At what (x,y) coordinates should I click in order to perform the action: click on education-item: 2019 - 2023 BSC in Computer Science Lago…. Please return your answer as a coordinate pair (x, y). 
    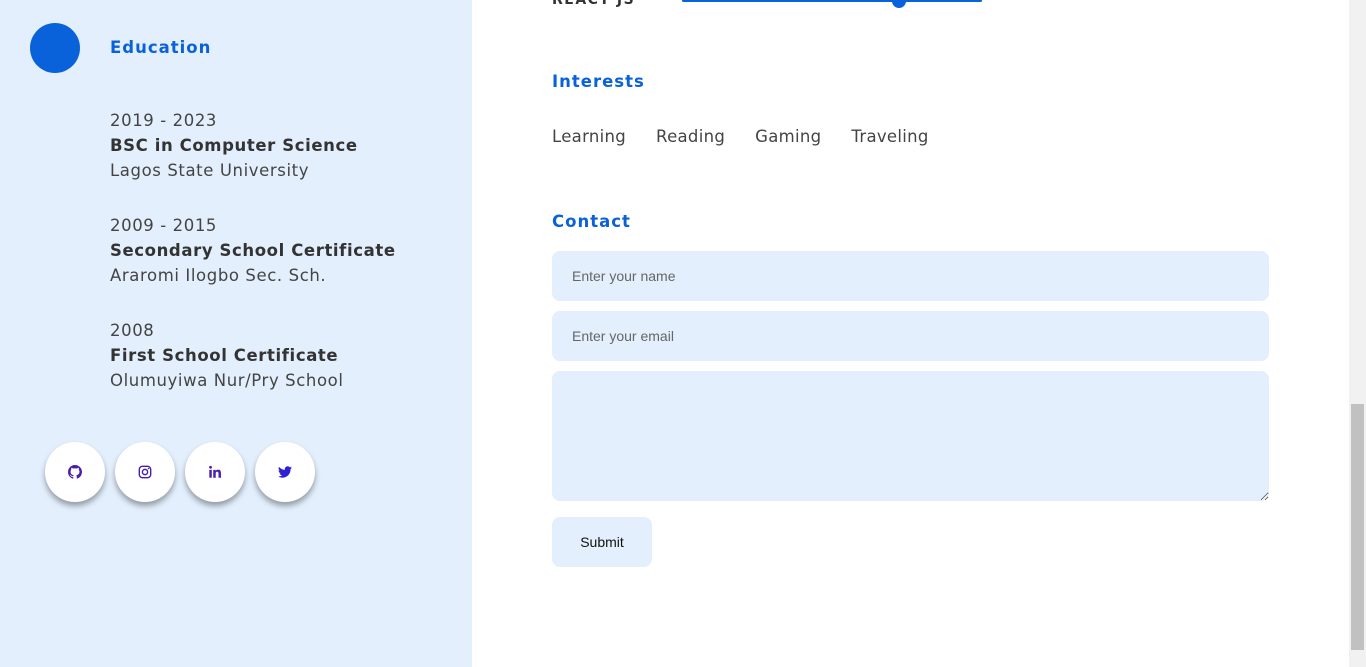
    Looking at the image, I should click on (253, 145).